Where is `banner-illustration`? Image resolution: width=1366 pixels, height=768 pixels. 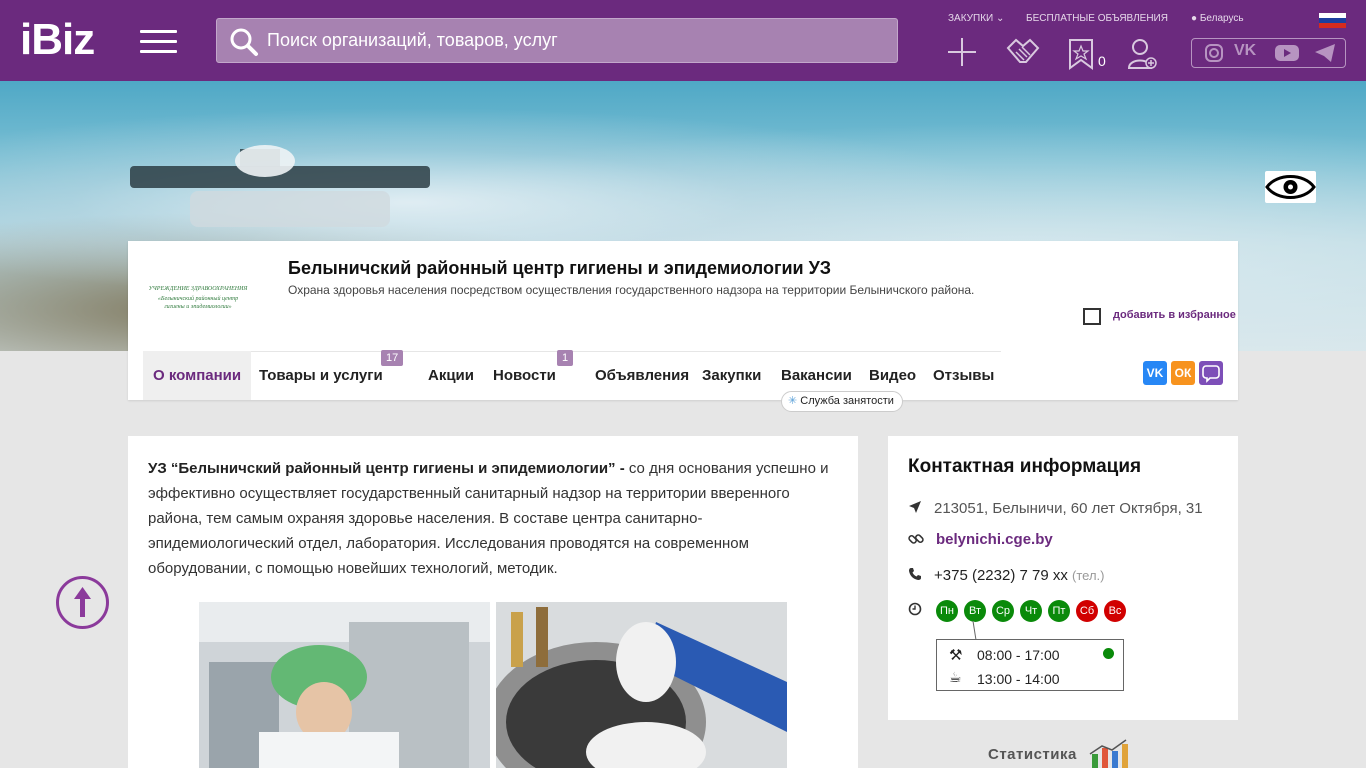 banner-illustration is located at coordinates (280, 186).